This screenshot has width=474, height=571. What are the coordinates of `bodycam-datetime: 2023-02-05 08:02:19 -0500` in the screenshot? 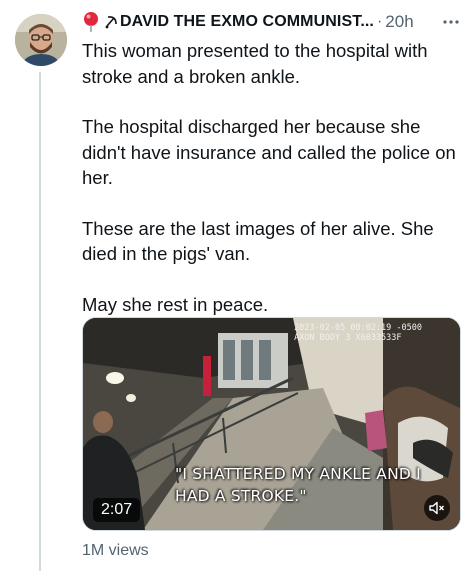 It's located at (358, 328).